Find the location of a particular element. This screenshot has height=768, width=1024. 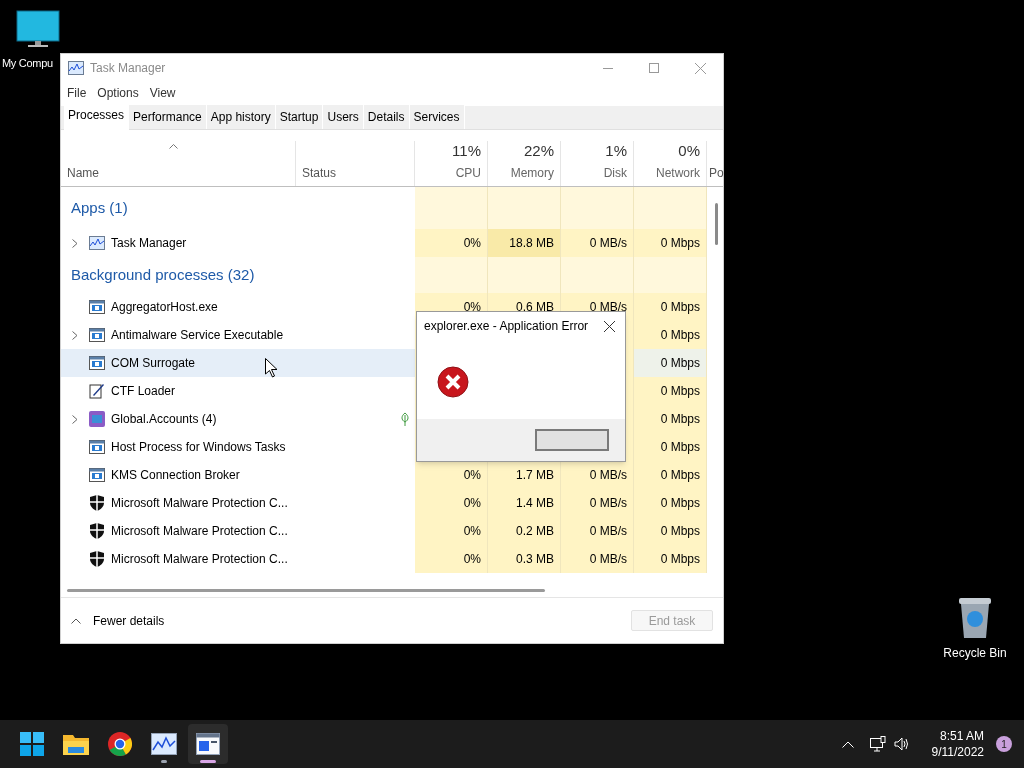

dialog-title: explorer.exe - Application Error is located at coordinates (506, 326).